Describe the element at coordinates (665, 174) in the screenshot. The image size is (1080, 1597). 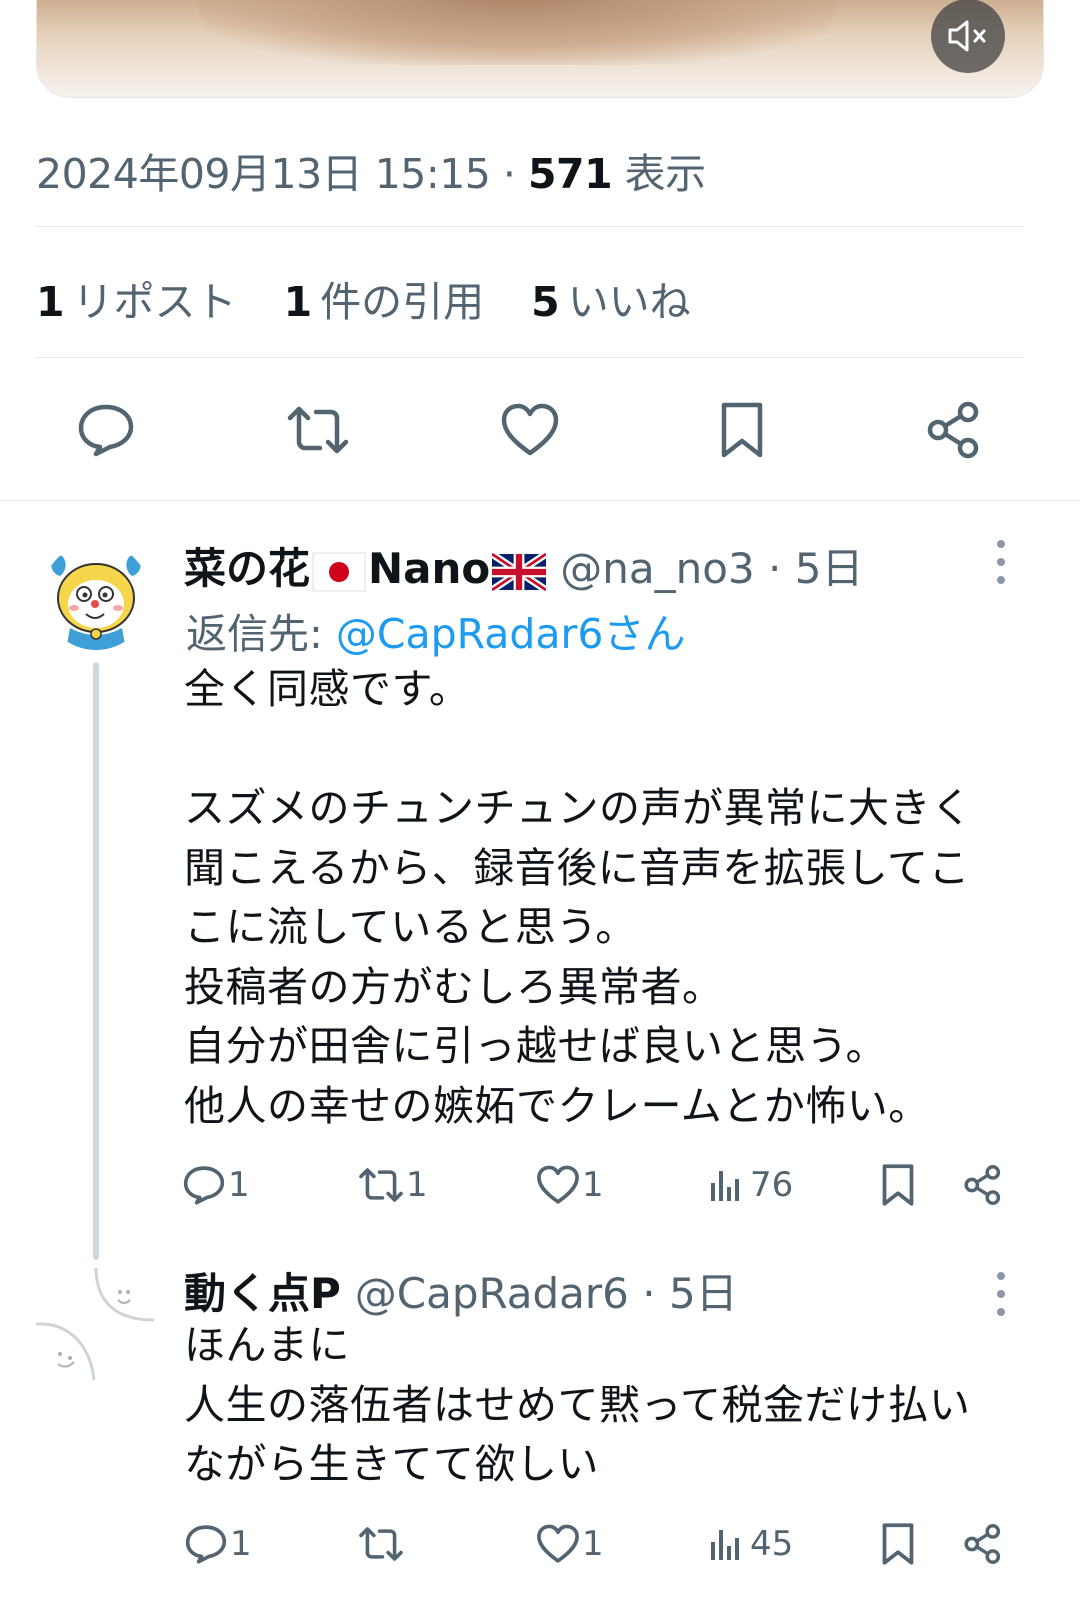
I see `views-label: 表示` at that location.